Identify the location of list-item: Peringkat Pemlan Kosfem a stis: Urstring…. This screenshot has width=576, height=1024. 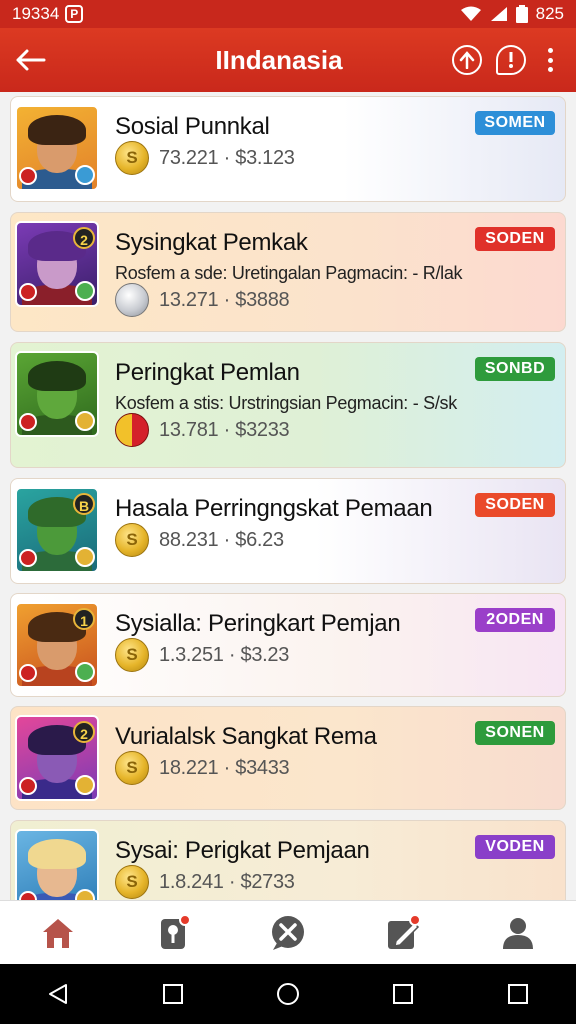
(288, 405).